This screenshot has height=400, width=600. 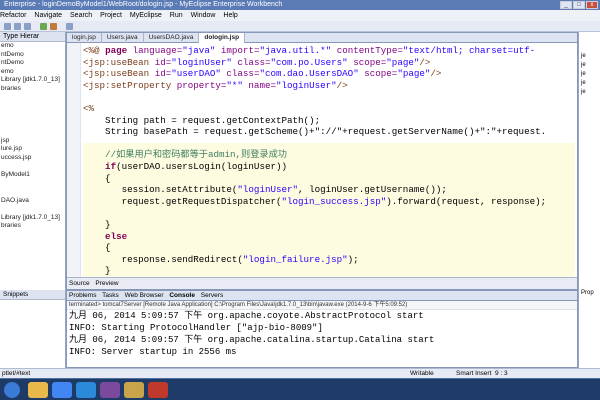 What do you see at coordinates (176, 15) in the screenshot?
I see `menu-run: Run` at bounding box center [176, 15].